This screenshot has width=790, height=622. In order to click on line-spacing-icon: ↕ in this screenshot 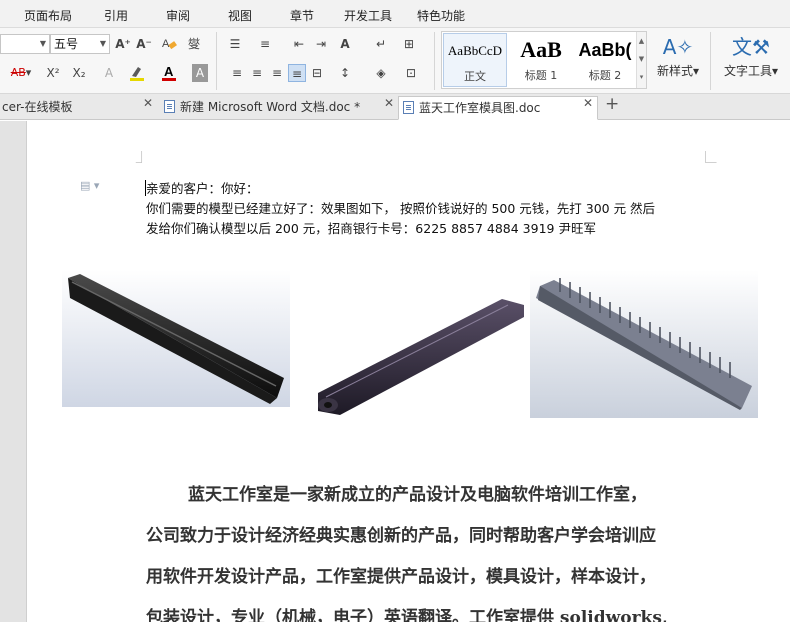, I will do `click(345, 73)`.